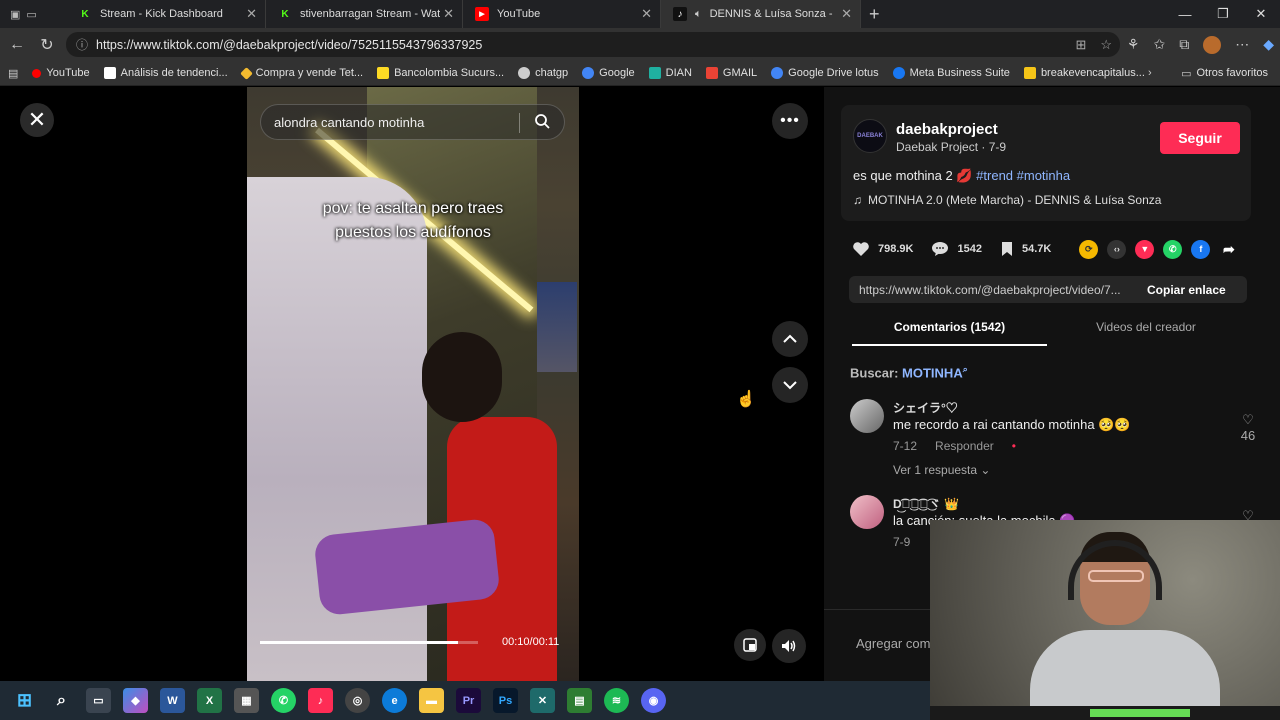  I want to click on picture-in-picture-button, so click(750, 645).